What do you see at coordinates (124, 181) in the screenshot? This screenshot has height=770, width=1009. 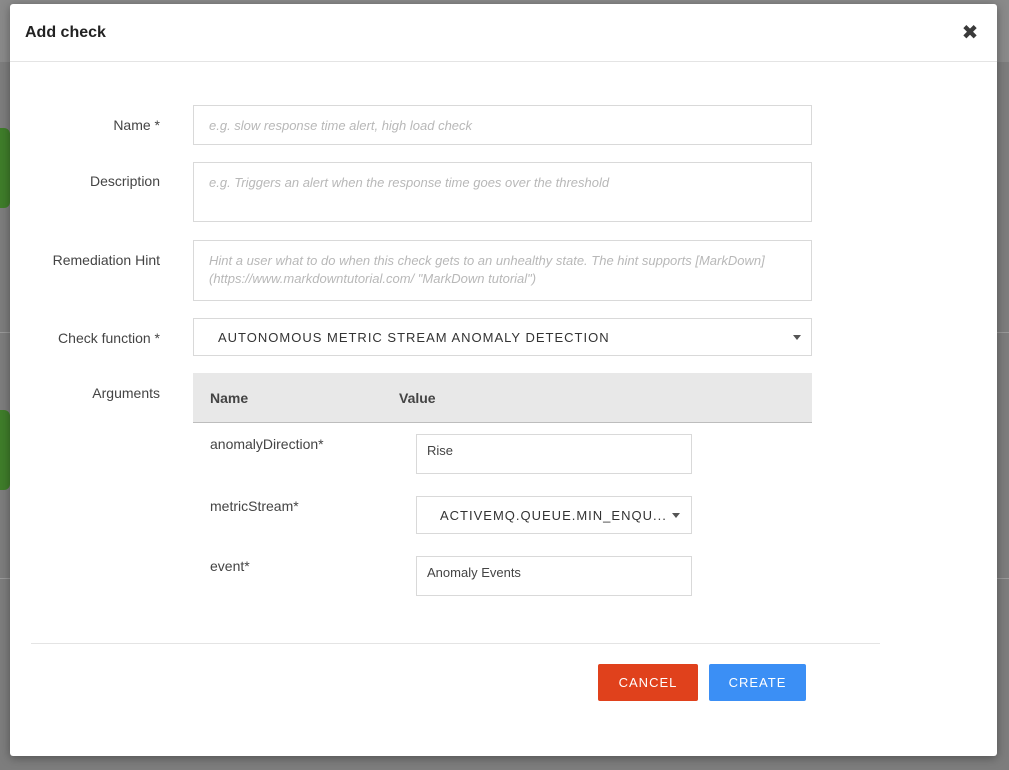 I see `description-label: Description` at bounding box center [124, 181].